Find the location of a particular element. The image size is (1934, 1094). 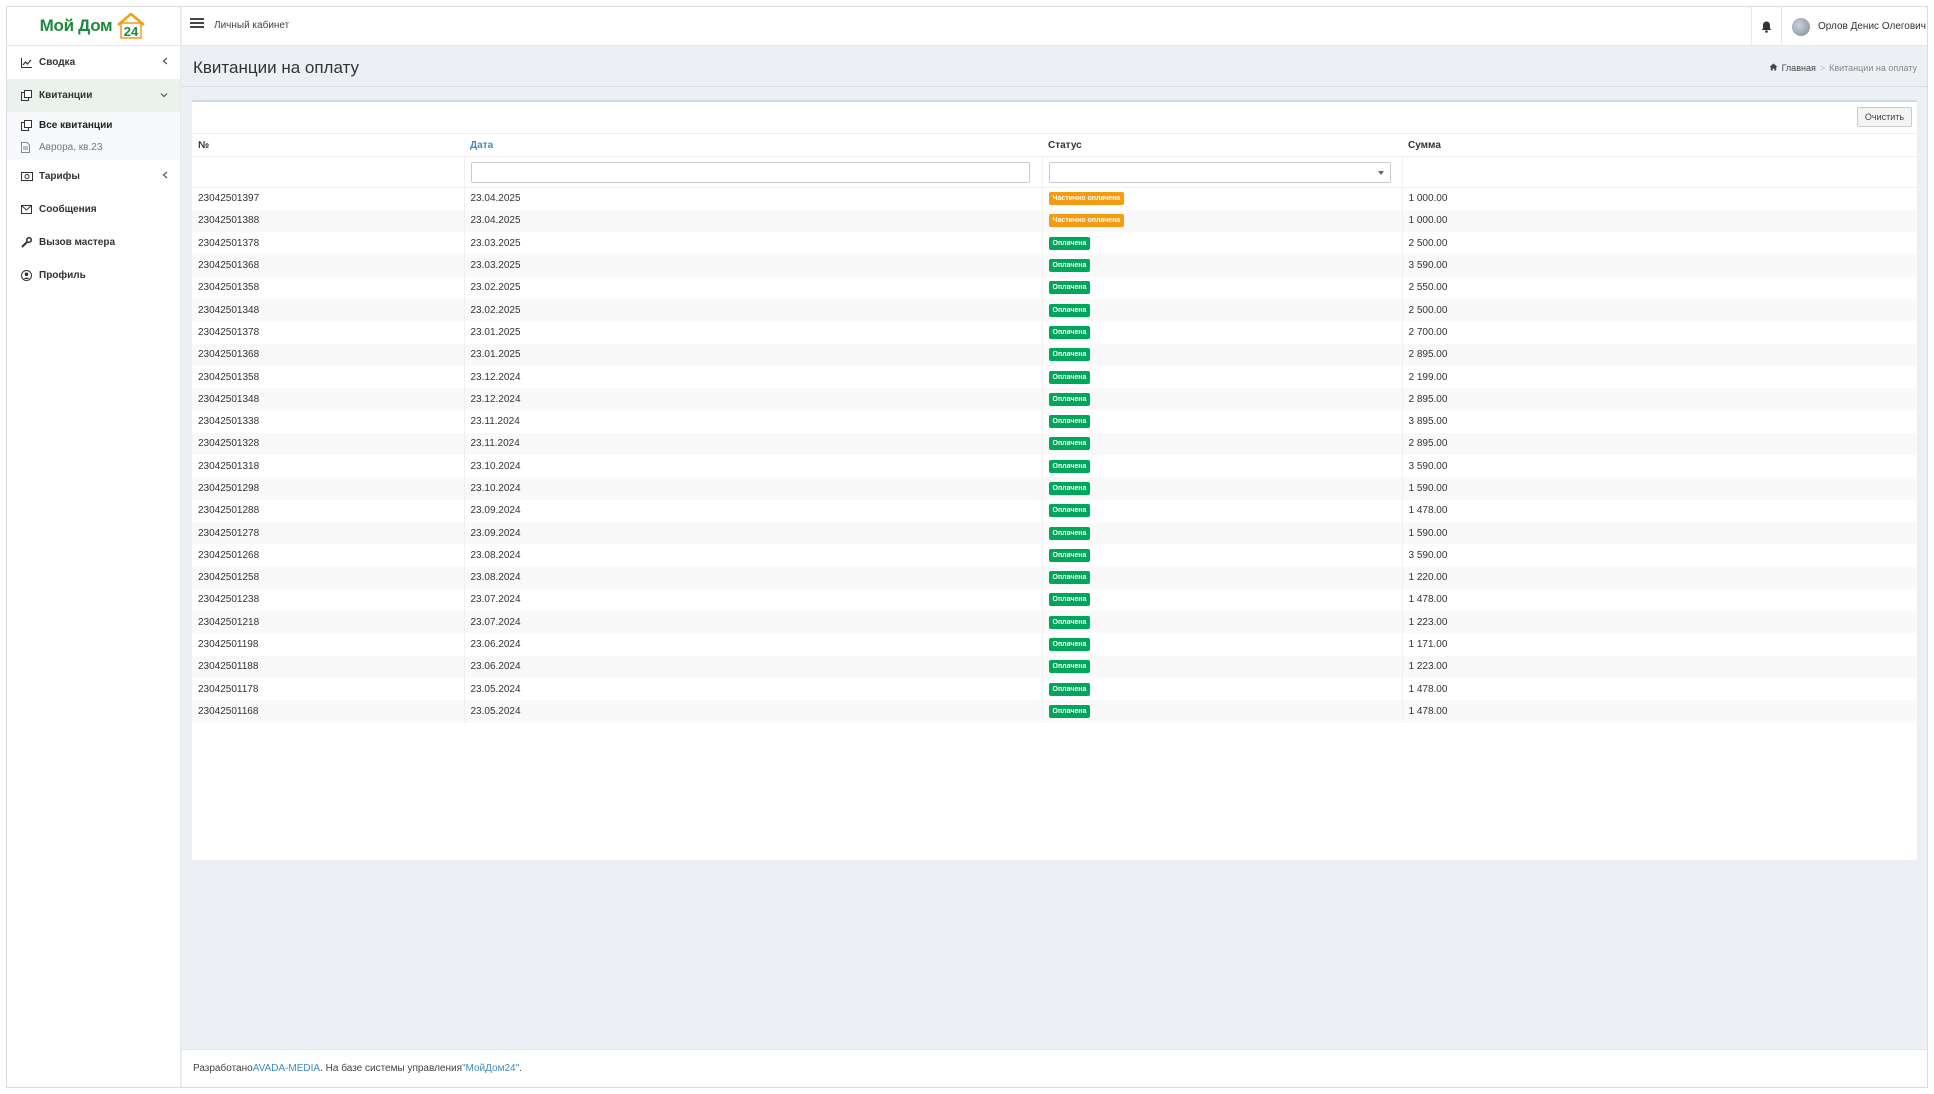

cell-number: 23042501178 is located at coordinates (228, 689).